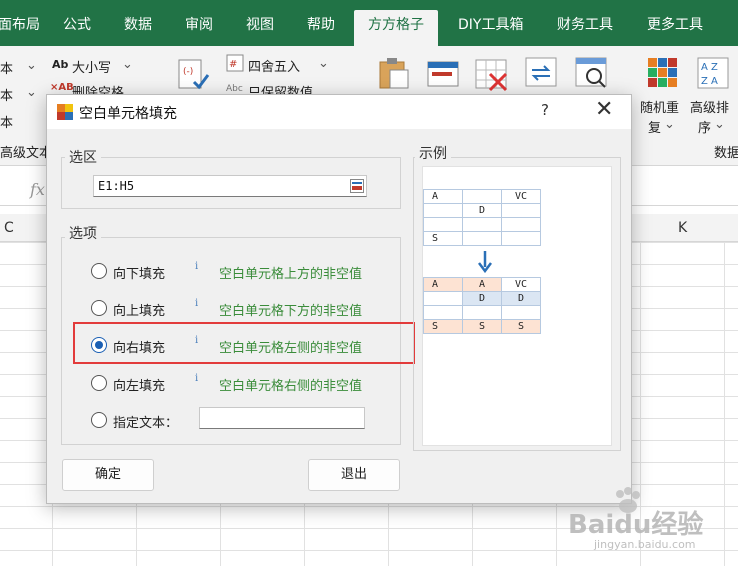 This screenshot has width=738, height=566. Describe the element at coordinates (260, 25) in the screenshot. I see `tab-view: 视图` at that location.